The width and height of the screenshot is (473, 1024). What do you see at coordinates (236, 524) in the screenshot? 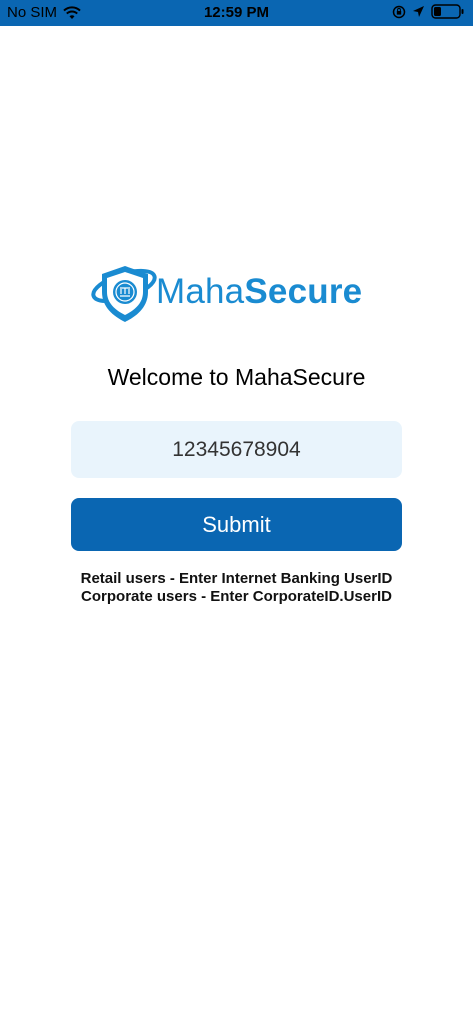
I see `submit-button: Submit` at bounding box center [236, 524].